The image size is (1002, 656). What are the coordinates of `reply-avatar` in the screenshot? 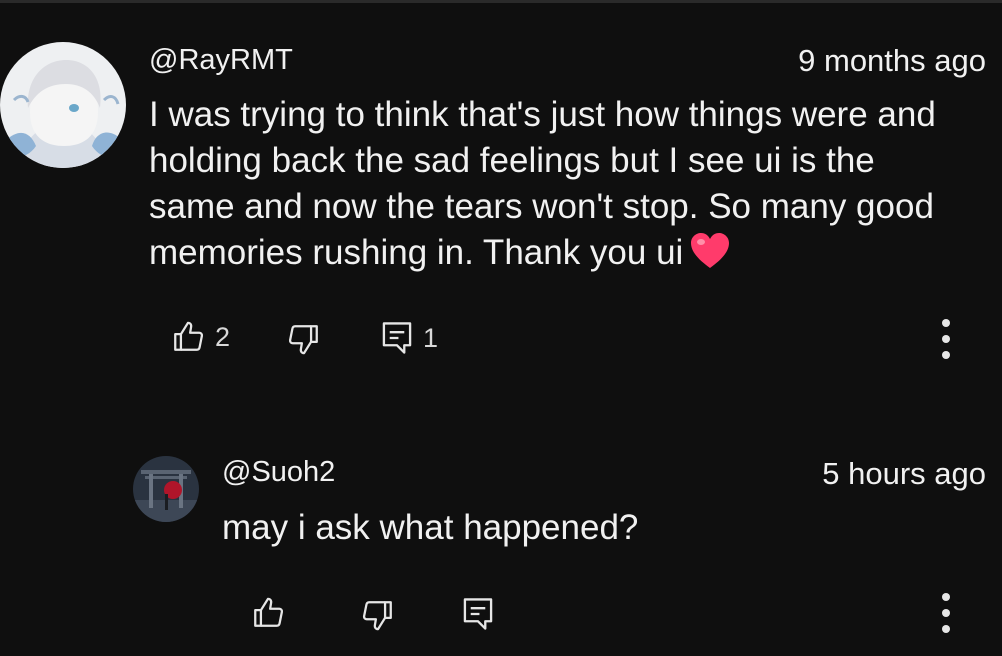 It's located at (166, 489).